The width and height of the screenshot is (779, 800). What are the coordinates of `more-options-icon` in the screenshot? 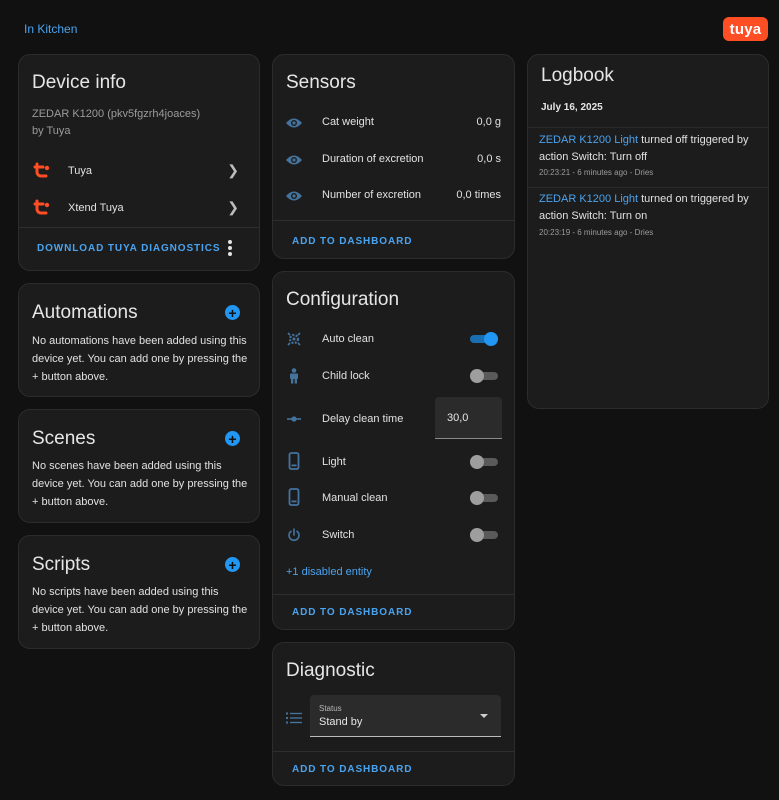 It's located at (230, 248).